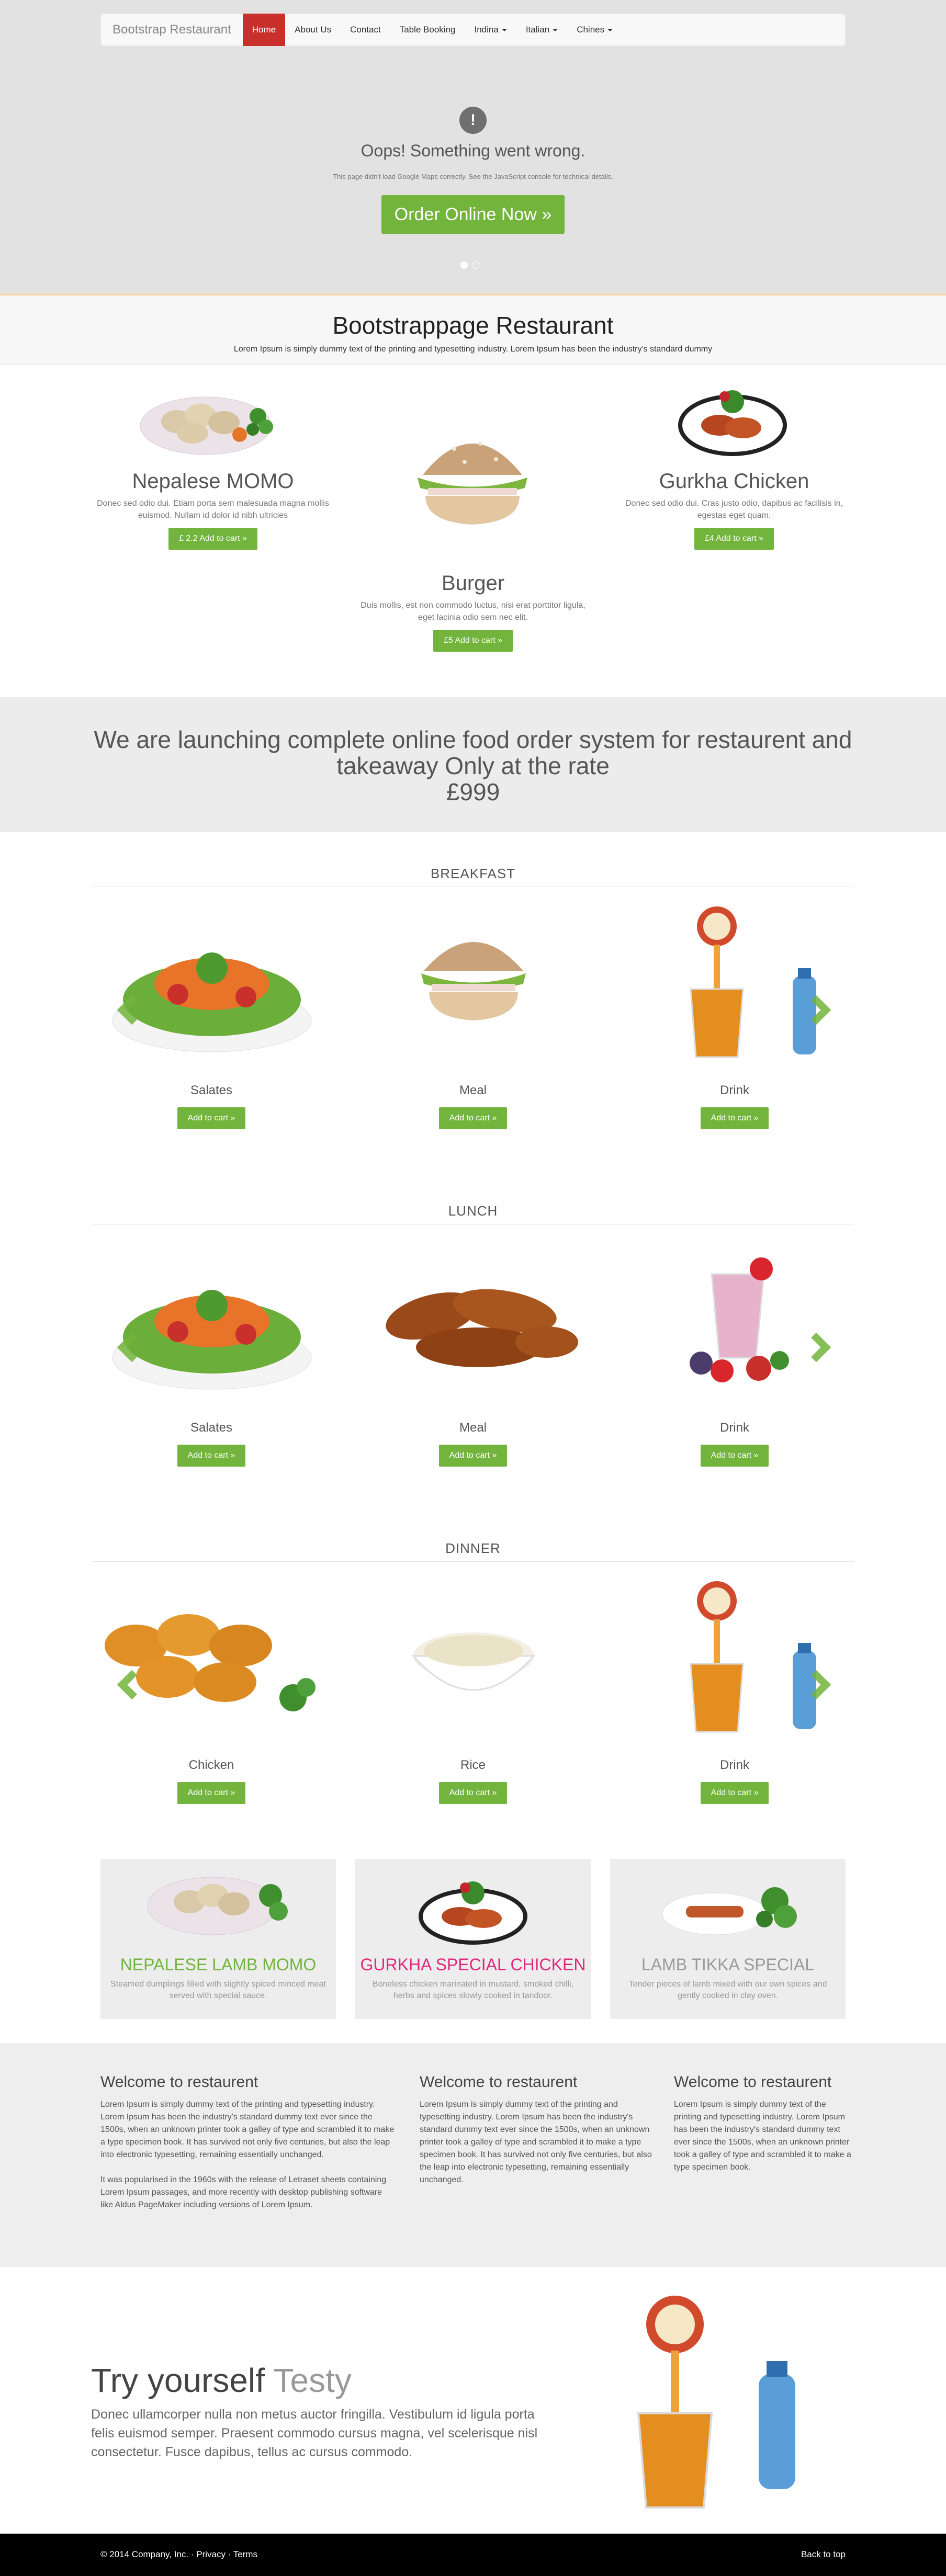  I want to click on try-heading: Try yourself Testy, so click(221, 2380).